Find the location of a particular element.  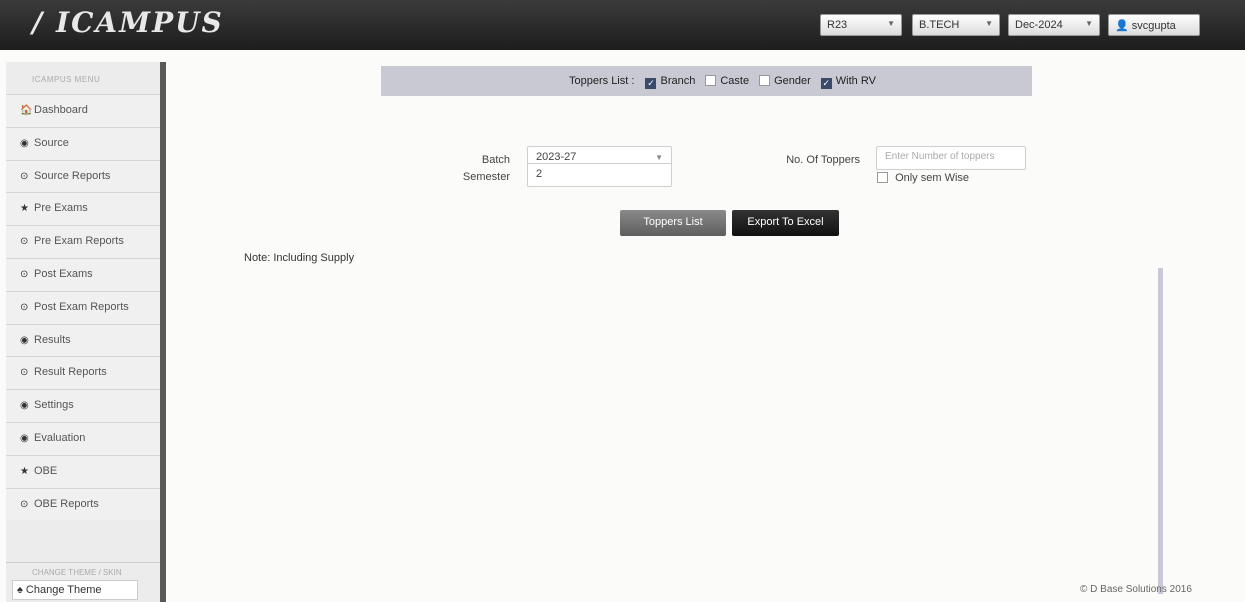

sidebar-item-pre-exam-reports: ⊙ Pre Exam Reports is located at coordinates (83, 241).